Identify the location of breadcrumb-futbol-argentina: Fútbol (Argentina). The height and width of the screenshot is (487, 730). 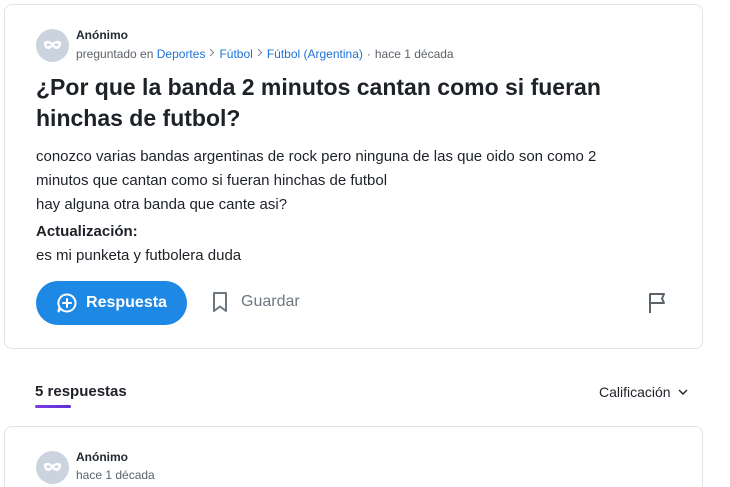
(315, 54).